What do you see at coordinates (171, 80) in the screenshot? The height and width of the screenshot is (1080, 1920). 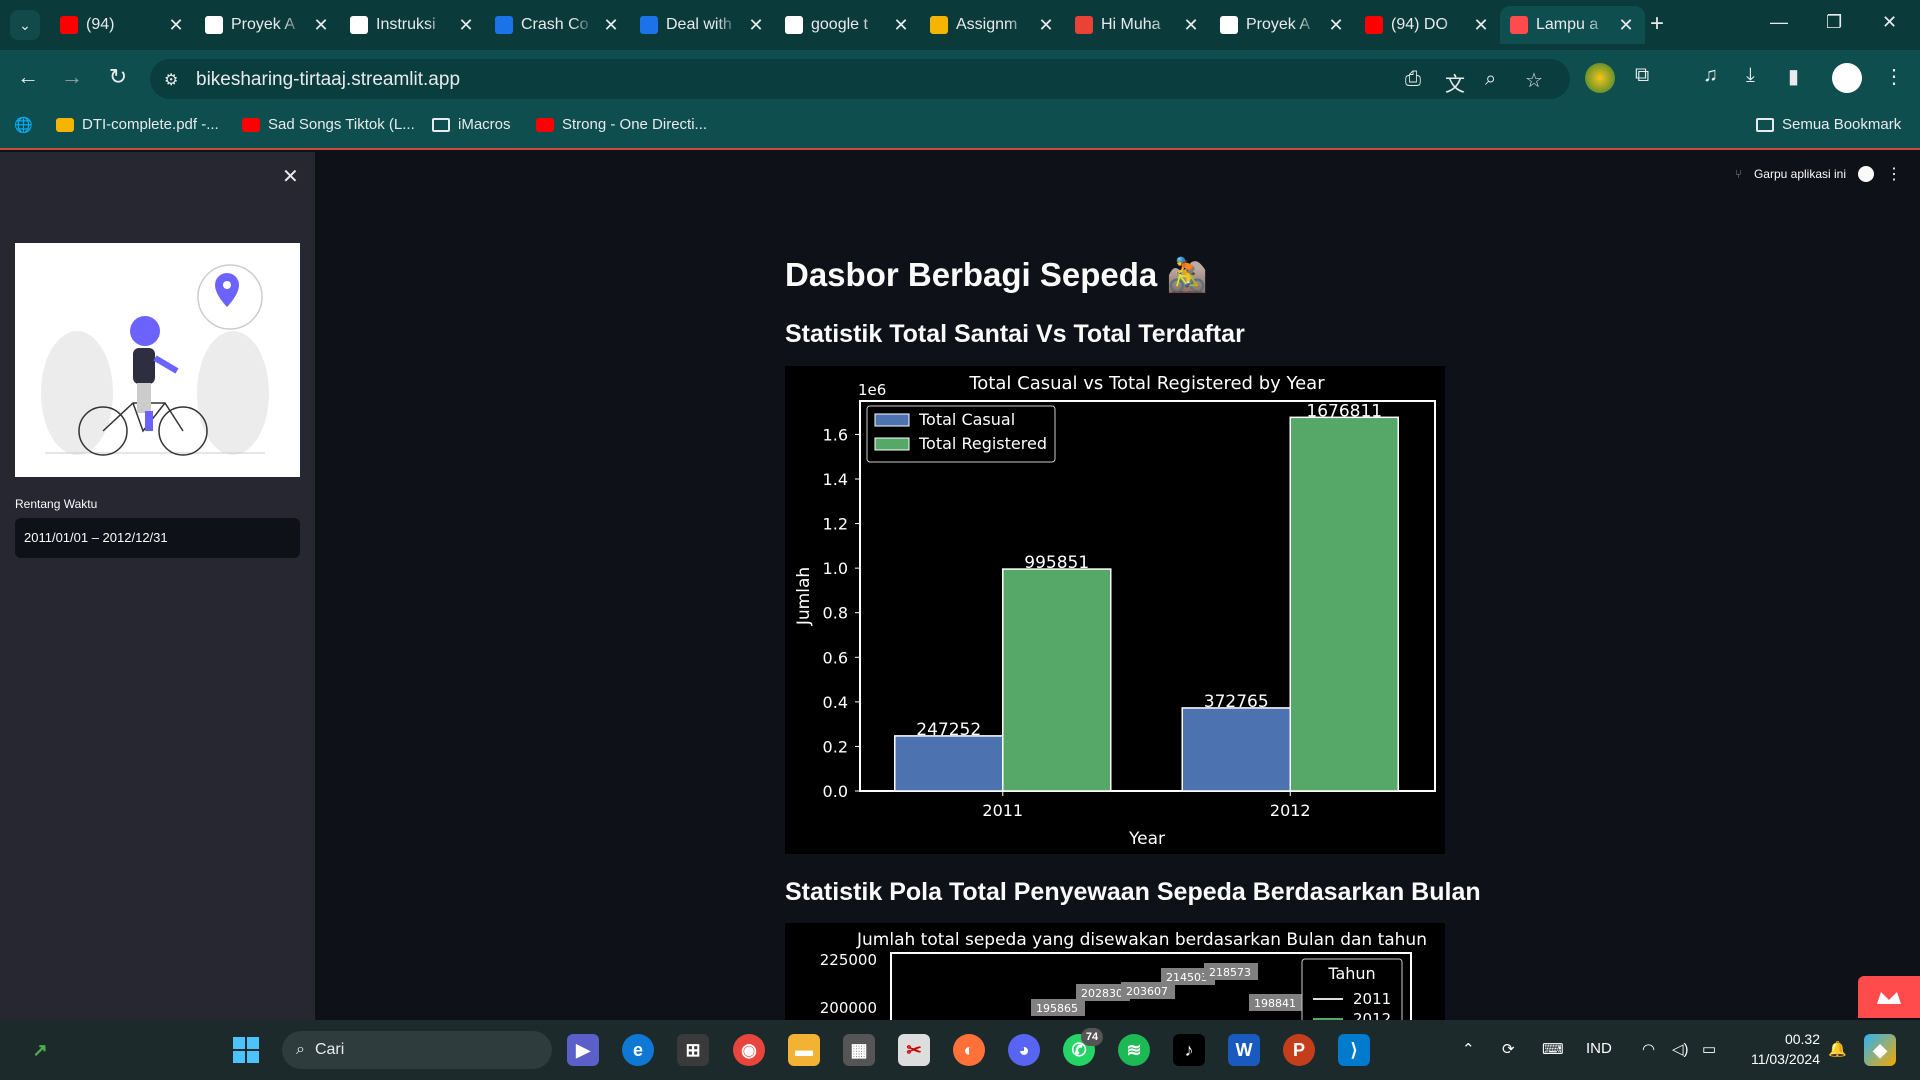 I see `site-info-icon: ⚙` at bounding box center [171, 80].